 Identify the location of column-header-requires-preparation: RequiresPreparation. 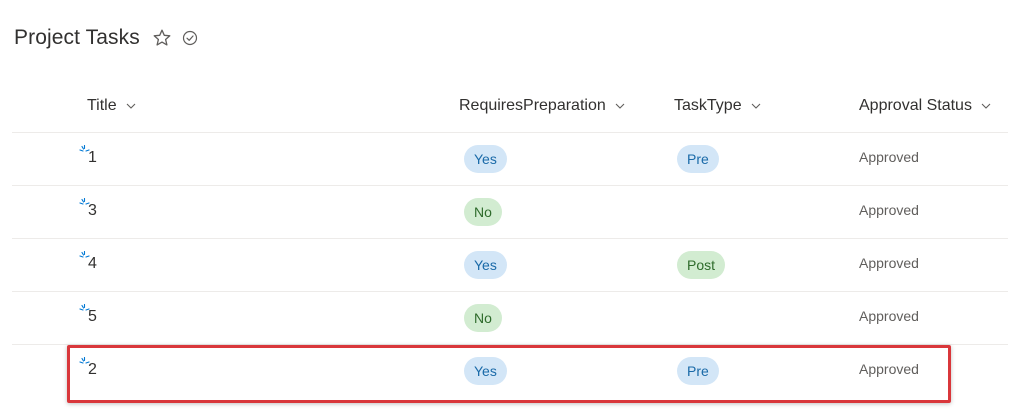
(542, 106).